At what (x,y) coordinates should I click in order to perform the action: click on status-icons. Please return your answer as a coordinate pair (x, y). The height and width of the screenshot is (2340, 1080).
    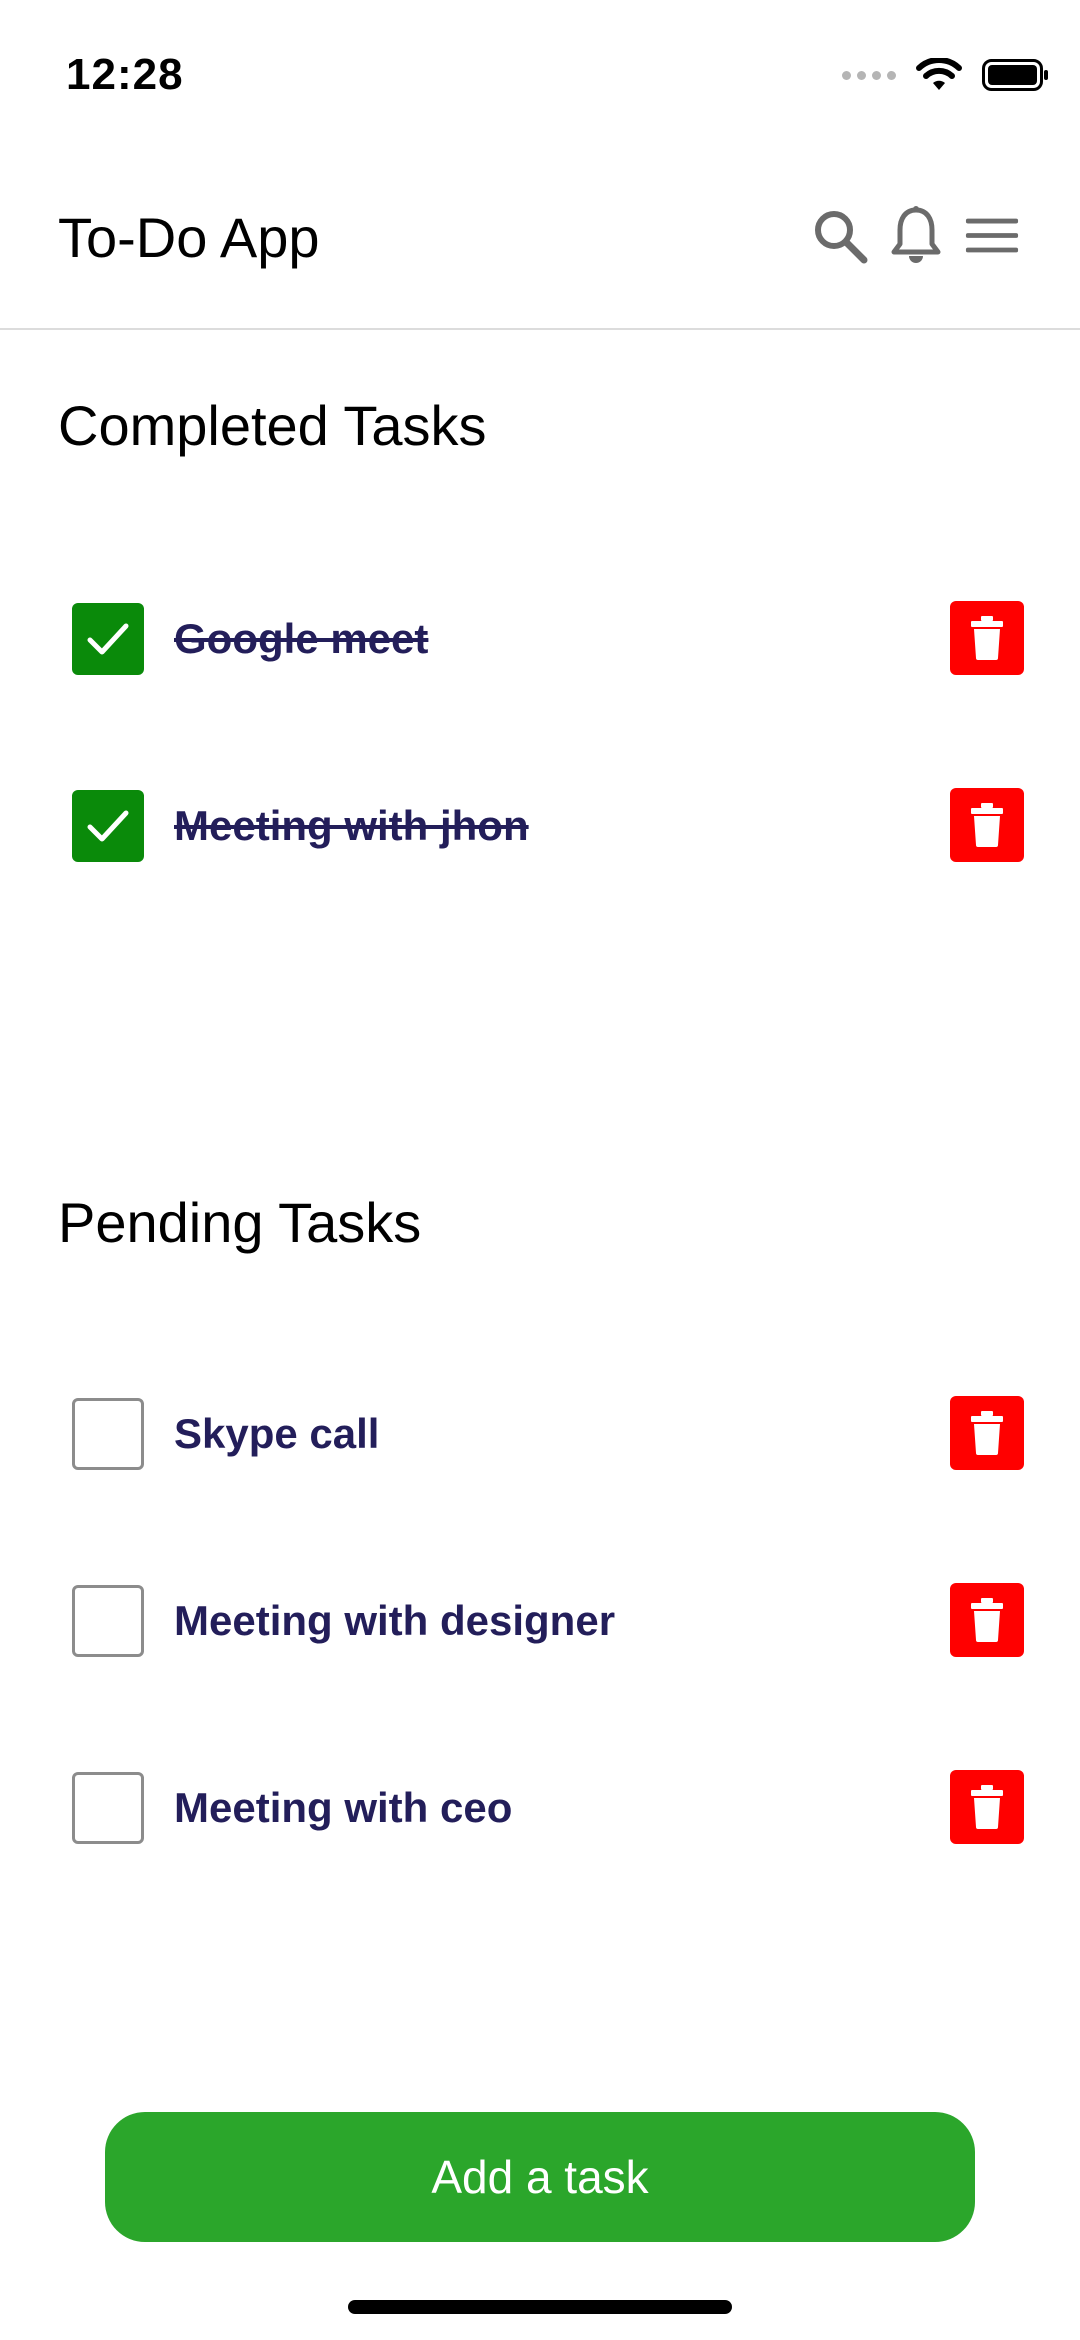
    Looking at the image, I should click on (946, 75).